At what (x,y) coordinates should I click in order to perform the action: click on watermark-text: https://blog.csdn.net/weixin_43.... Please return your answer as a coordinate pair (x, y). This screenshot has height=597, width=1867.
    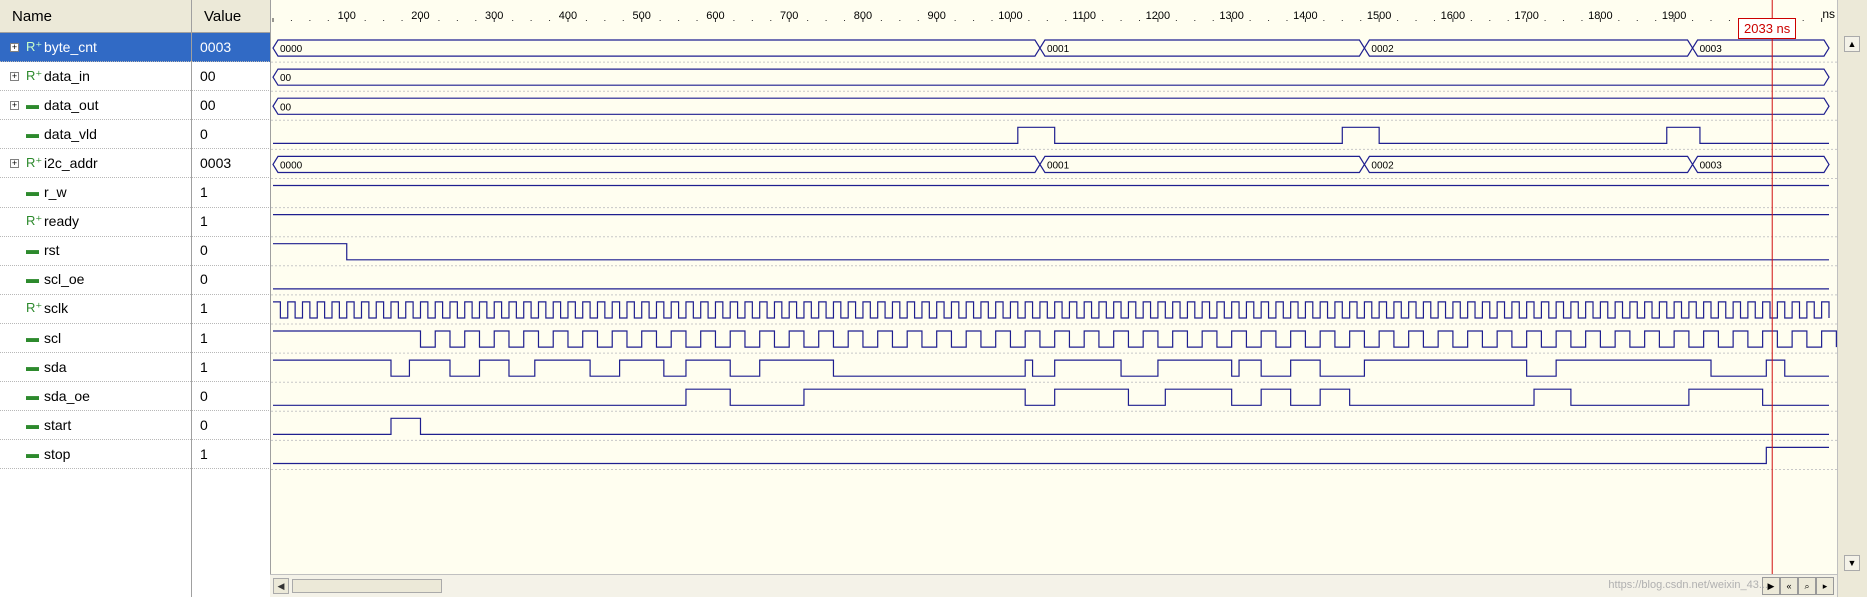
    Looking at the image, I should click on (1688, 585).